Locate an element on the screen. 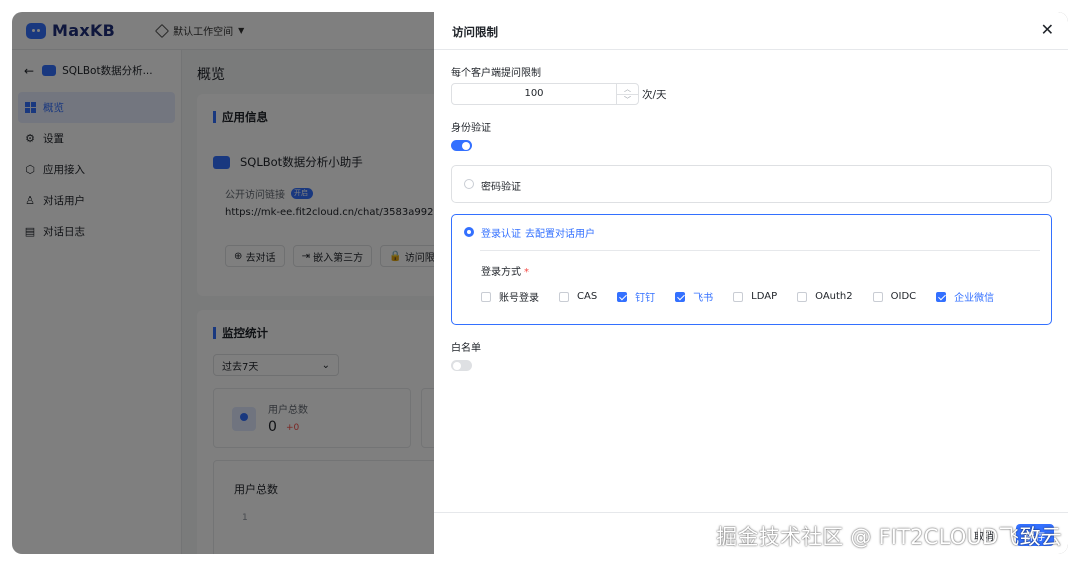  method-label: 飞书 is located at coordinates (703, 298).